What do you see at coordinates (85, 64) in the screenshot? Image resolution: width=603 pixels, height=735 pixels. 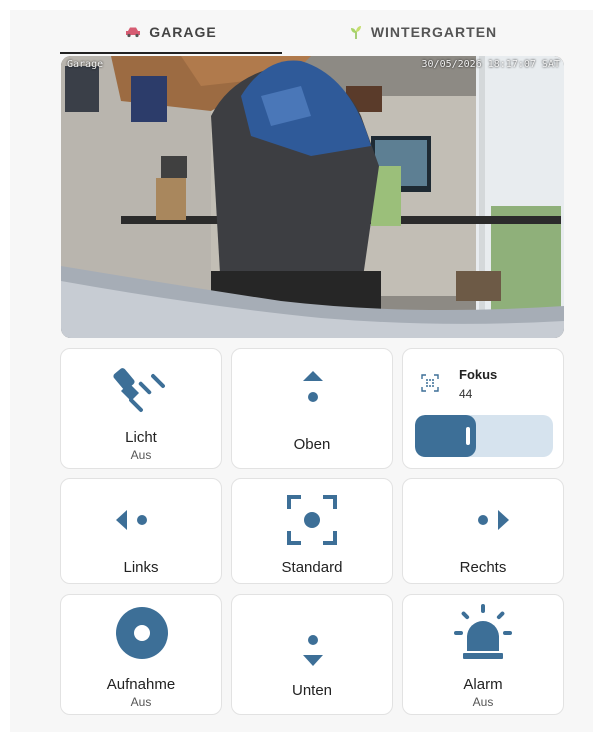 I see `camera-name-overlay: Garage` at bounding box center [85, 64].